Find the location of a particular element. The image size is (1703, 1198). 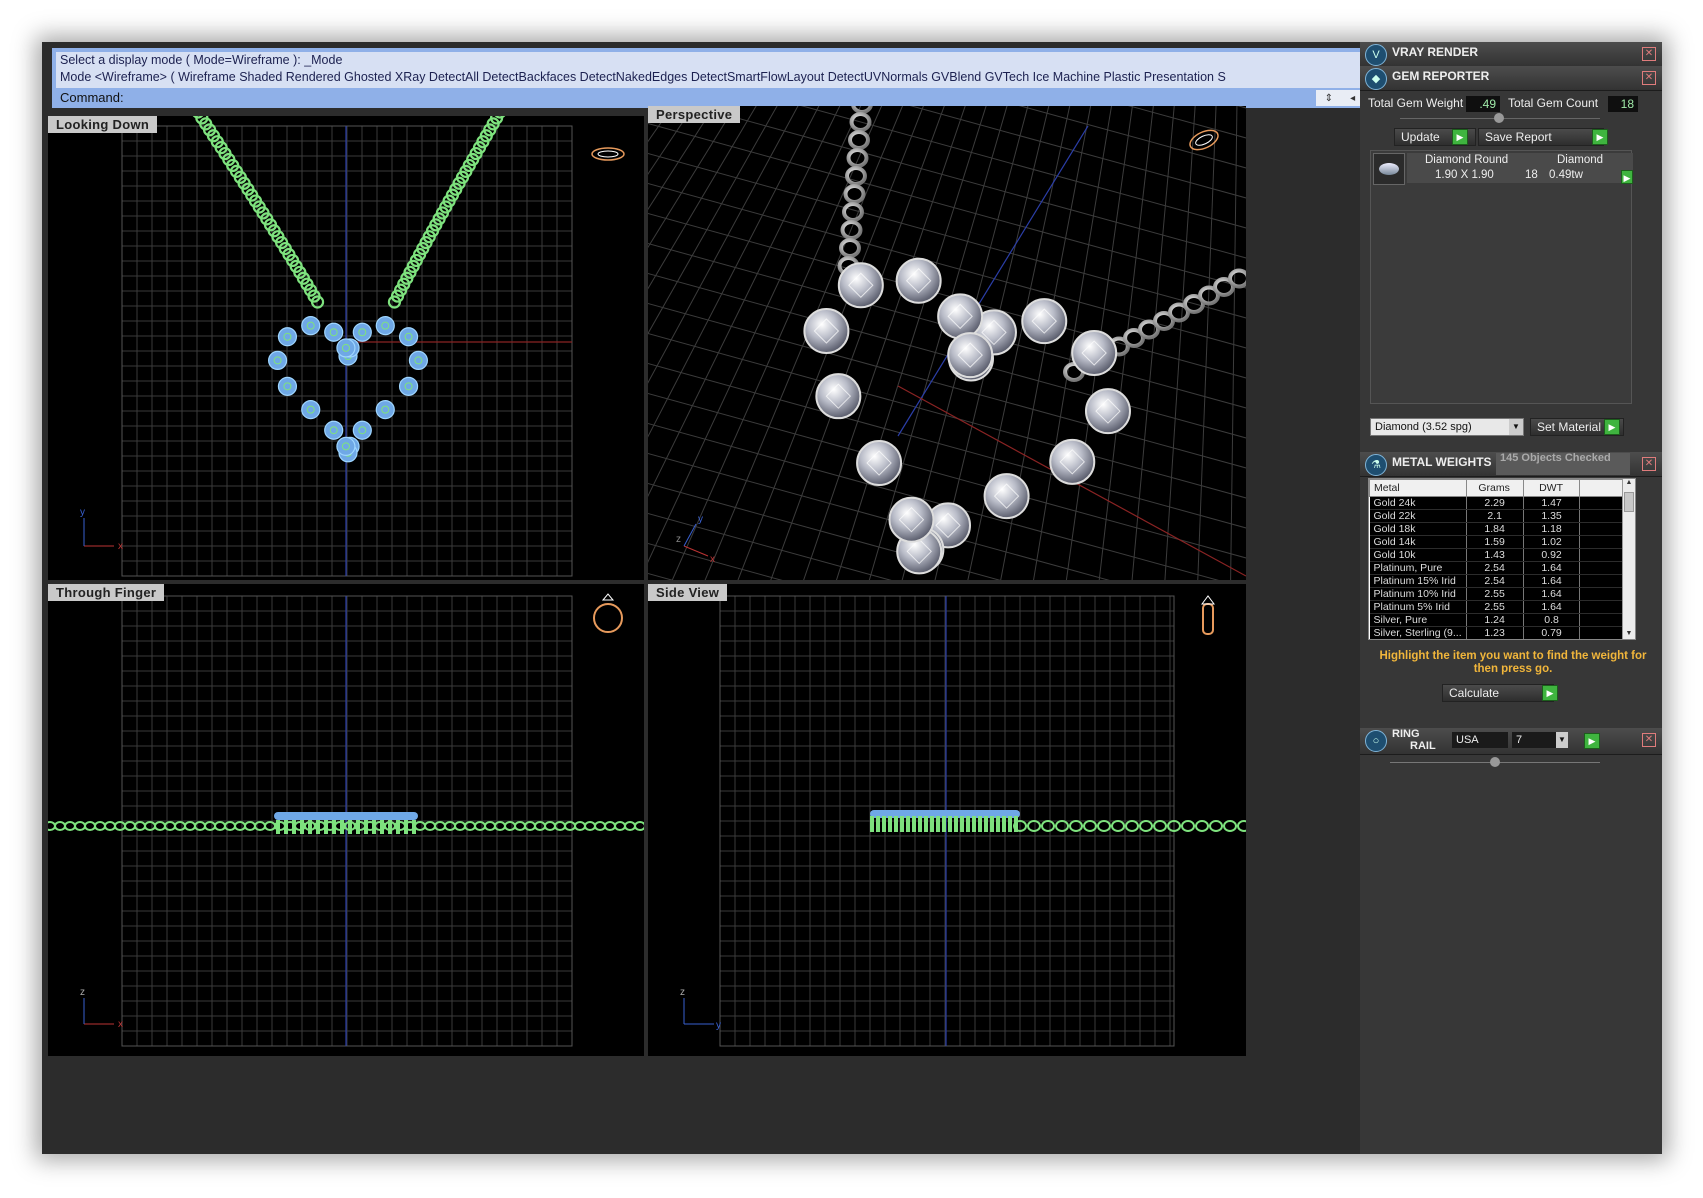

vray-icon: V is located at coordinates (1376, 55).